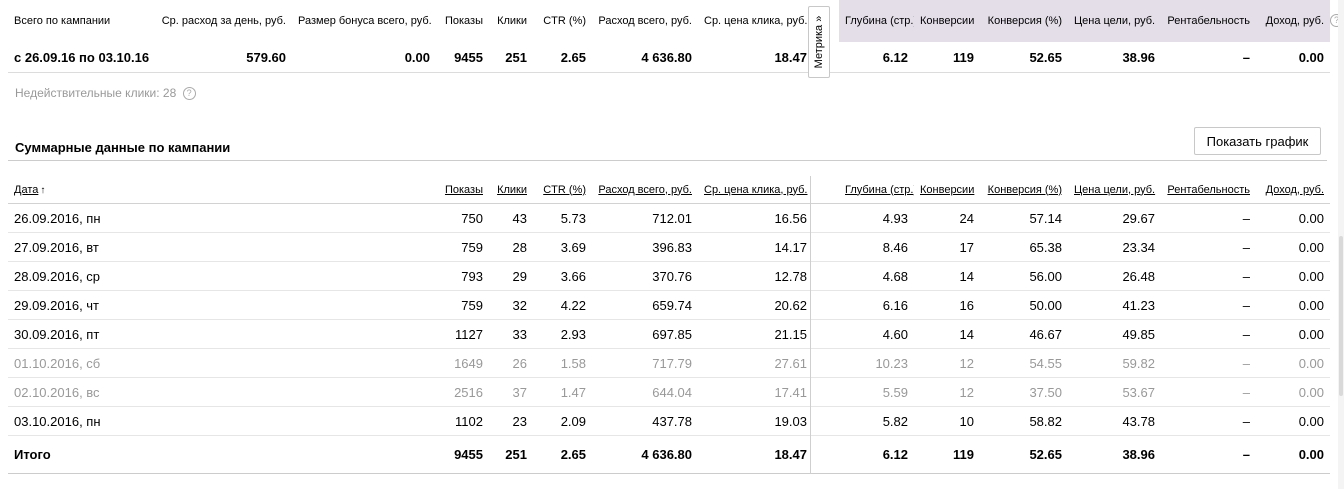 Image resolution: width=1344 pixels, height=489 pixels. I want to click on row-conversions: 12, so click(947, 392).